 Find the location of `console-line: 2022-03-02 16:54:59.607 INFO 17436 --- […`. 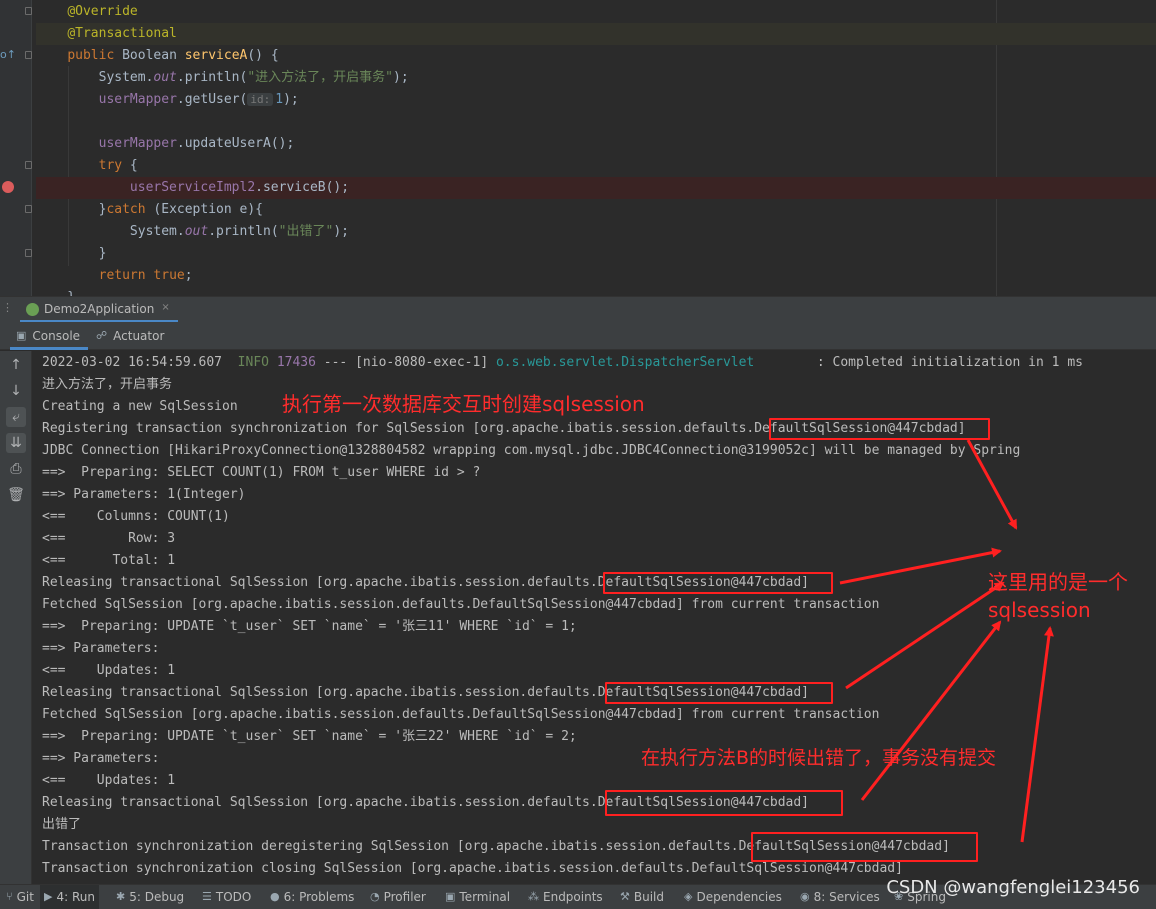

console-line: 2022-03-02 16:54:59.607 INFO 17436 --- [… is located at coordinates (562, 362).